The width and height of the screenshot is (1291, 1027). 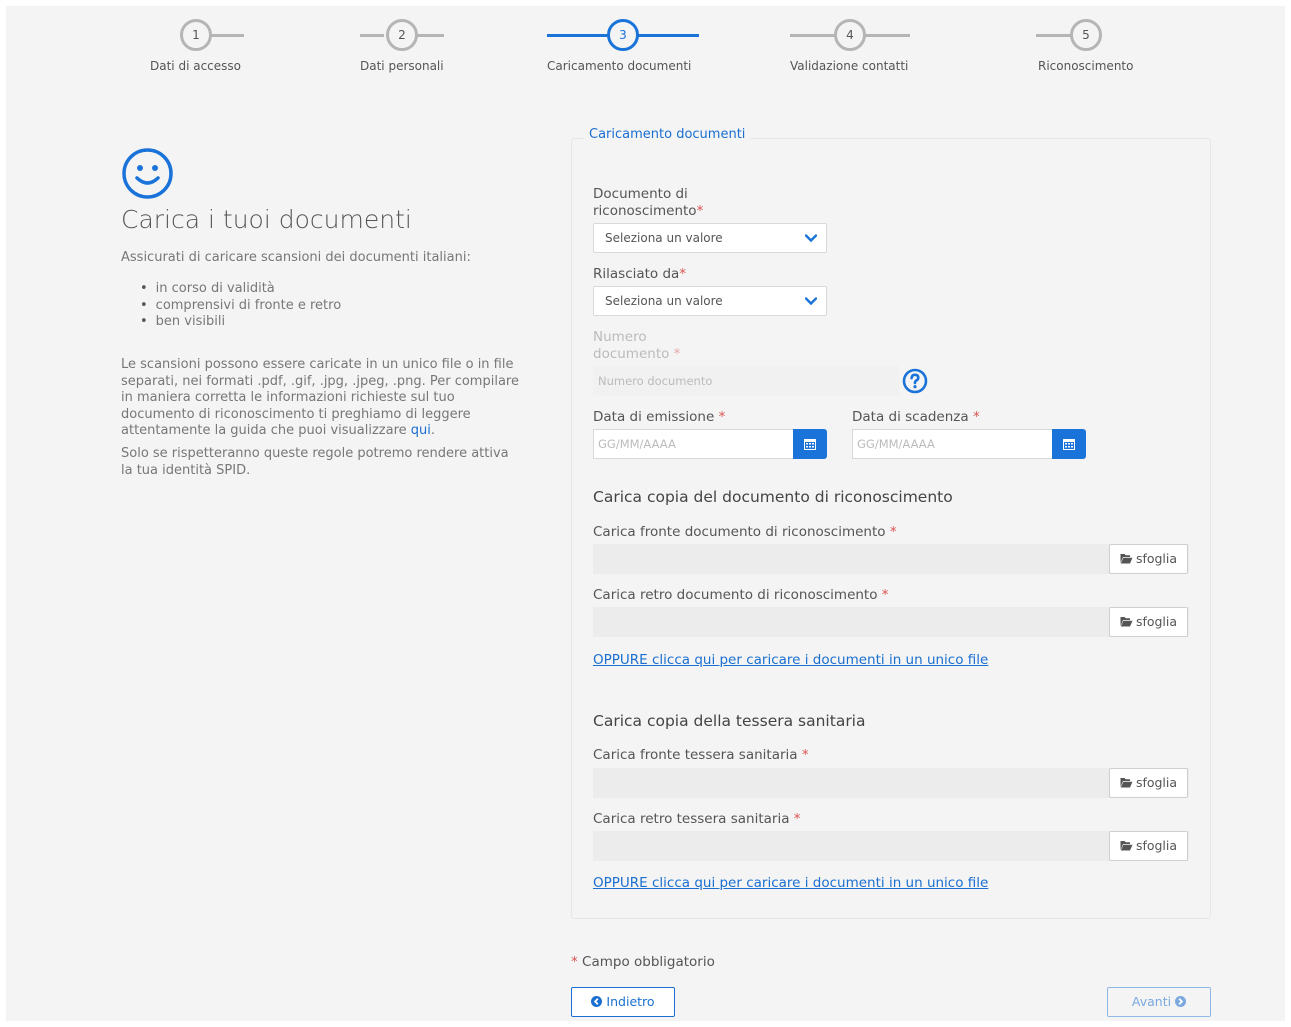 I want to click on step-label: Caricamento documenti, so click(x=619, y=66).